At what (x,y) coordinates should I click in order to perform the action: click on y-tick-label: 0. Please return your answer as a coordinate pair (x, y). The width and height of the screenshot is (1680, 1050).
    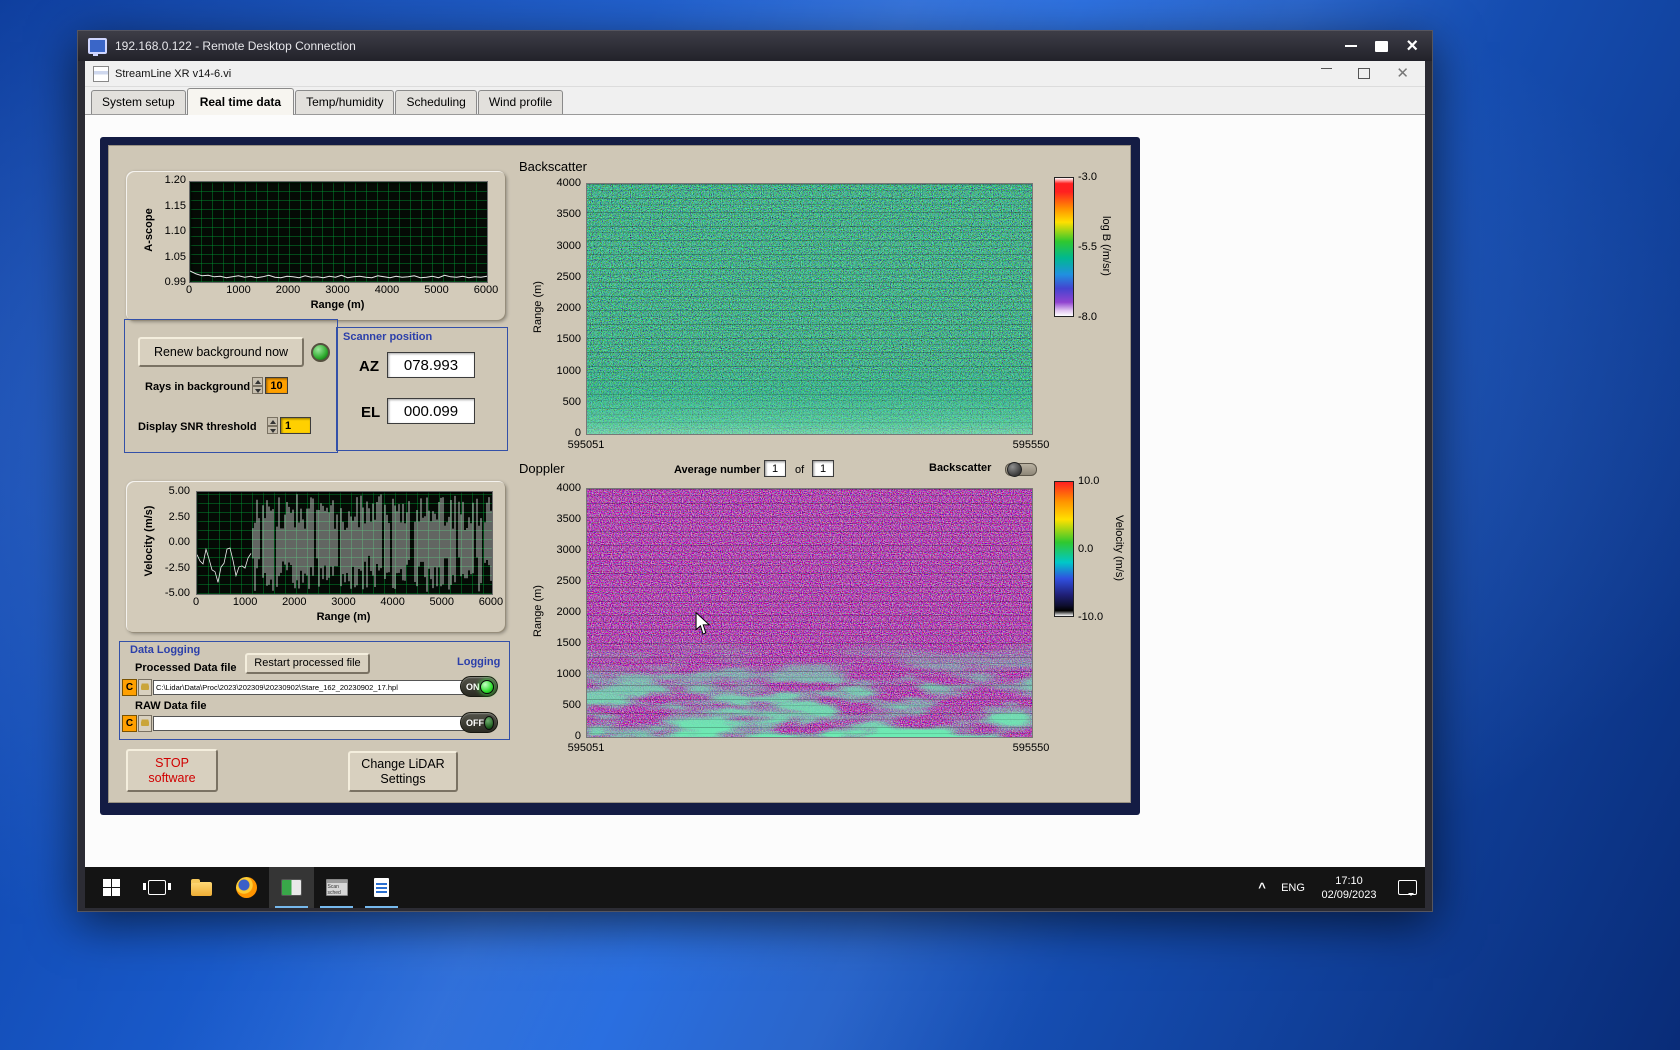
    Looking at the image, I should click on (577, 433).